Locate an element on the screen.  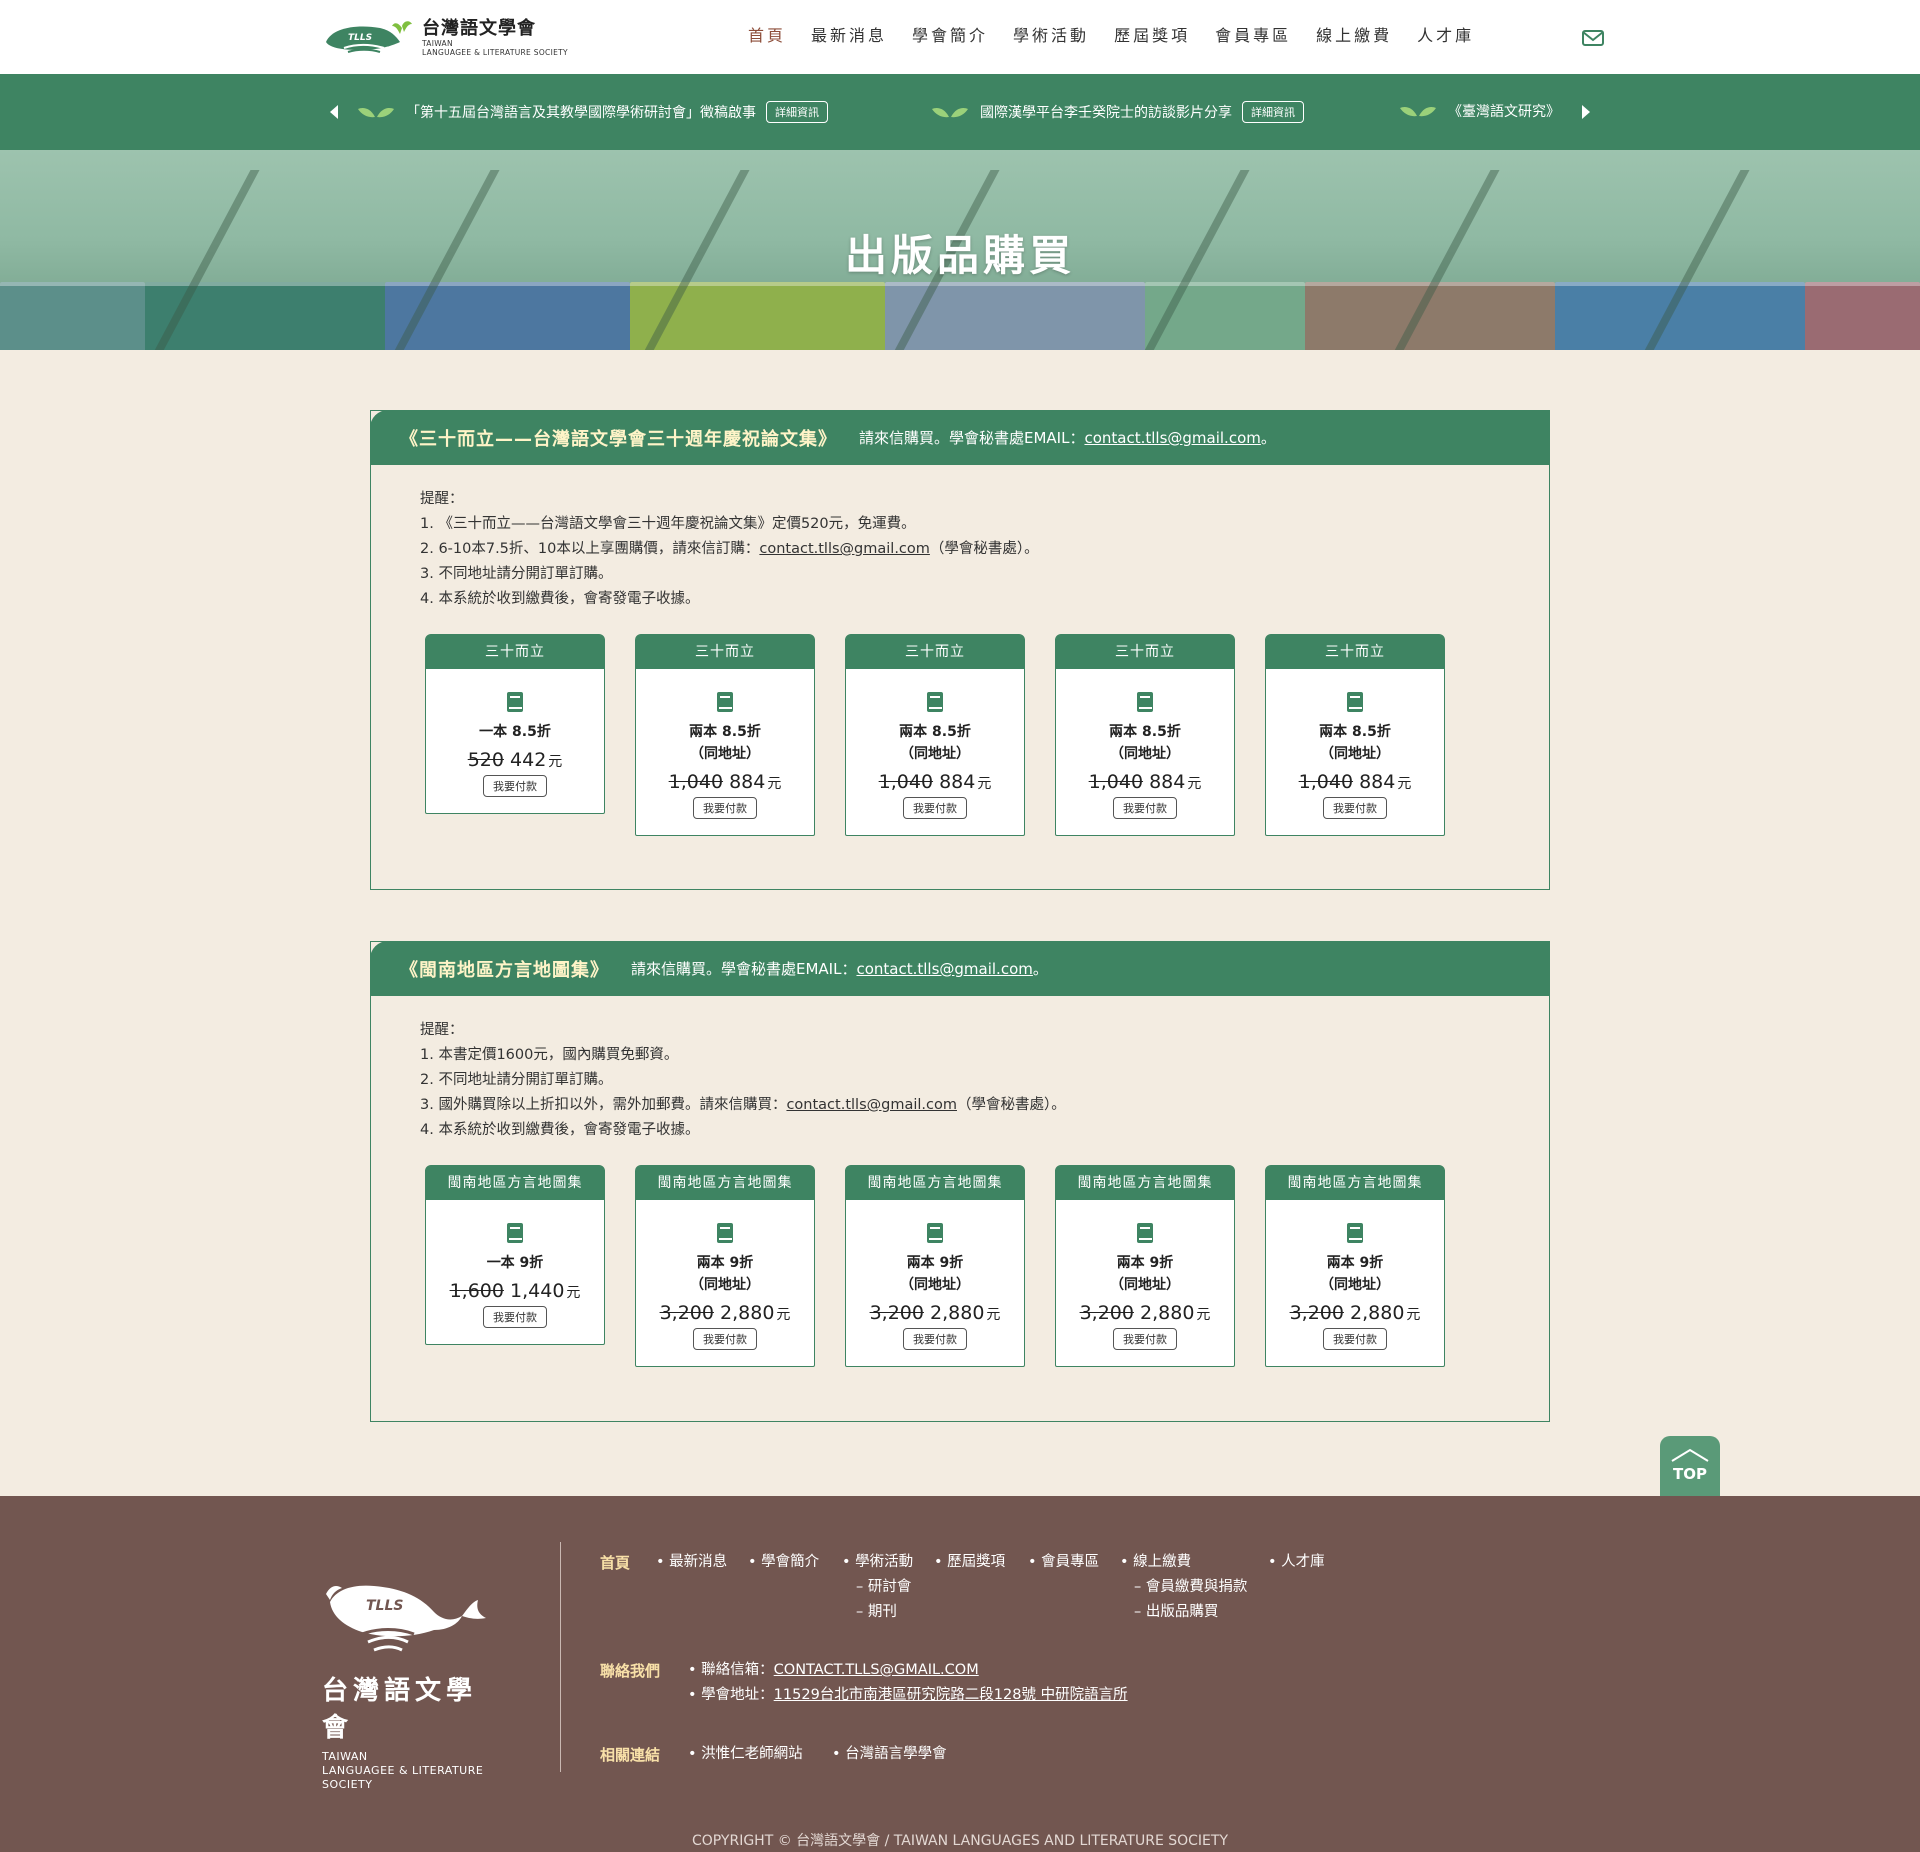
main-nav: 首頁 最新消息 學會簡介 學術活動 歷屆獎項 會員專區 線上繳費 人才庫 is located at coordinates (1123, 34).